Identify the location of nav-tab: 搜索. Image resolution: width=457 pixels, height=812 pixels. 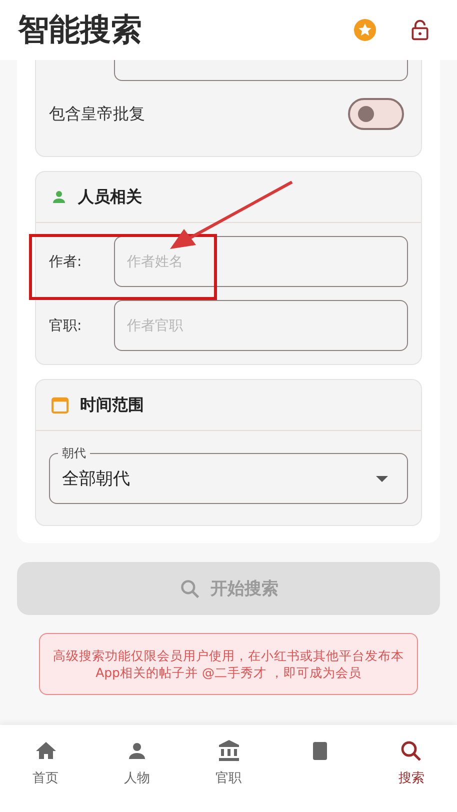
(411, 768).